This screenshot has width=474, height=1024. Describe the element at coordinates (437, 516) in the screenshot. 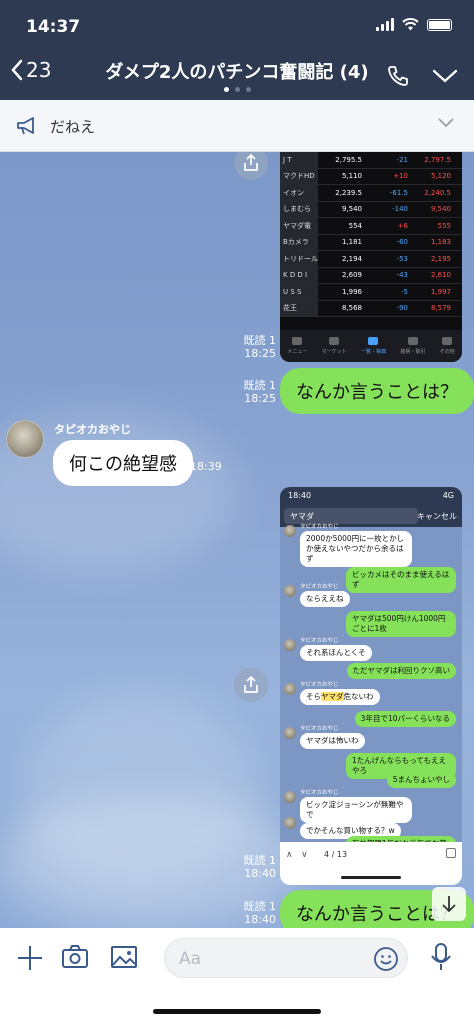

I see `screenshot-cancel: キャンセル` at that location.